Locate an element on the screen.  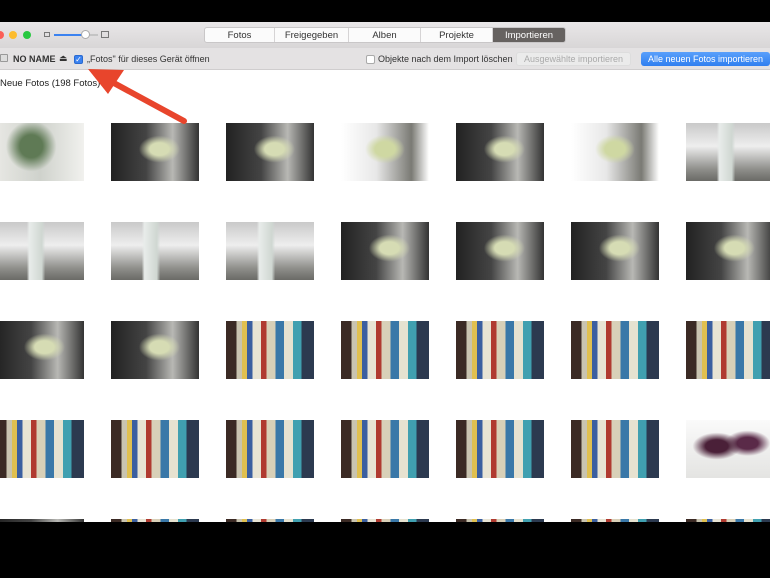
annotation-arrow is located at coordinates (137, 96).